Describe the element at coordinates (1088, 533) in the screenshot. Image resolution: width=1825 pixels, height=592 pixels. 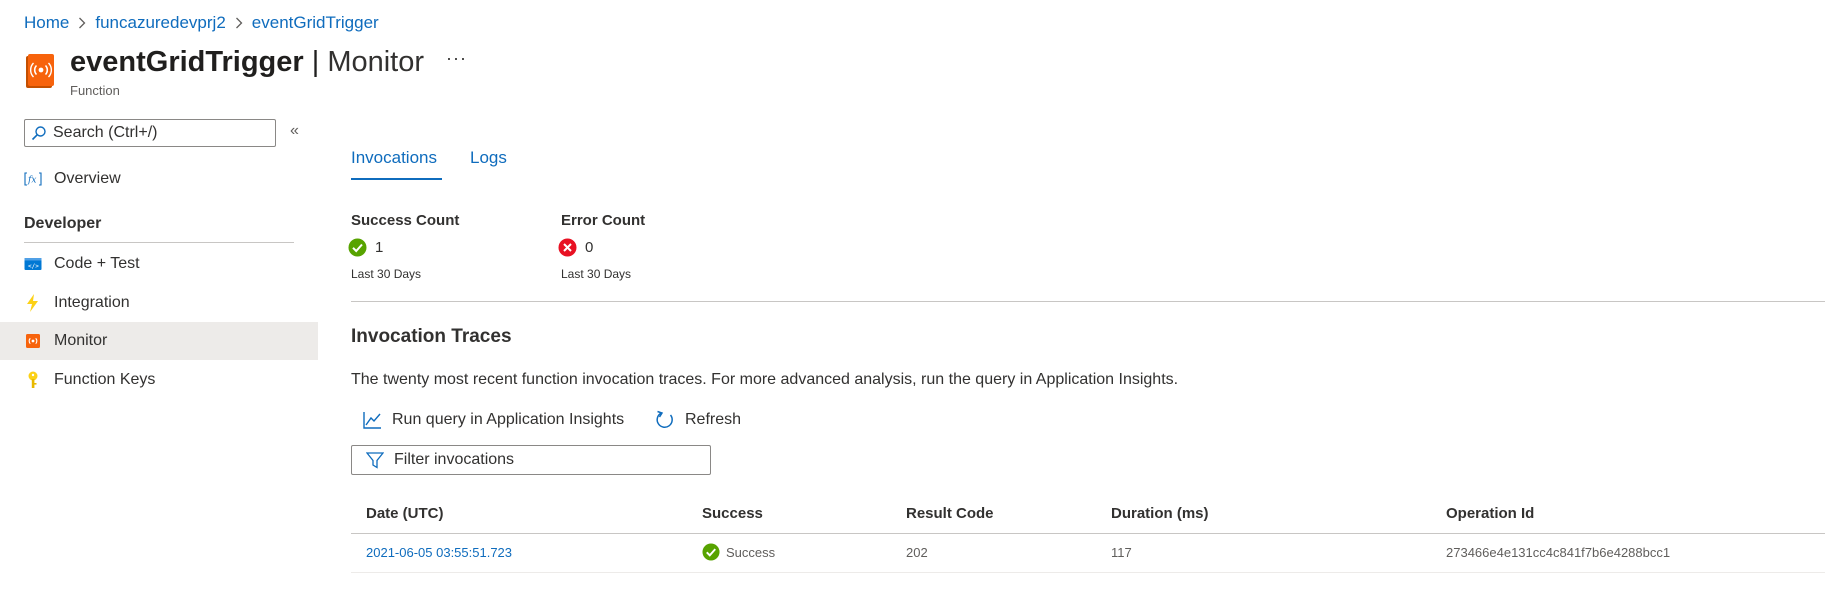
I see `table-header-divider` at that location.